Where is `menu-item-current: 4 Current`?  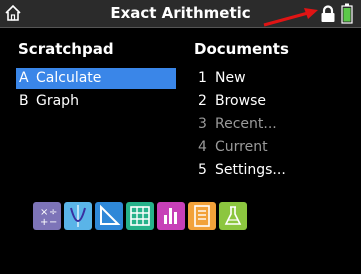
menu-item-current: 4 Current is located at coordinates (268, 147).